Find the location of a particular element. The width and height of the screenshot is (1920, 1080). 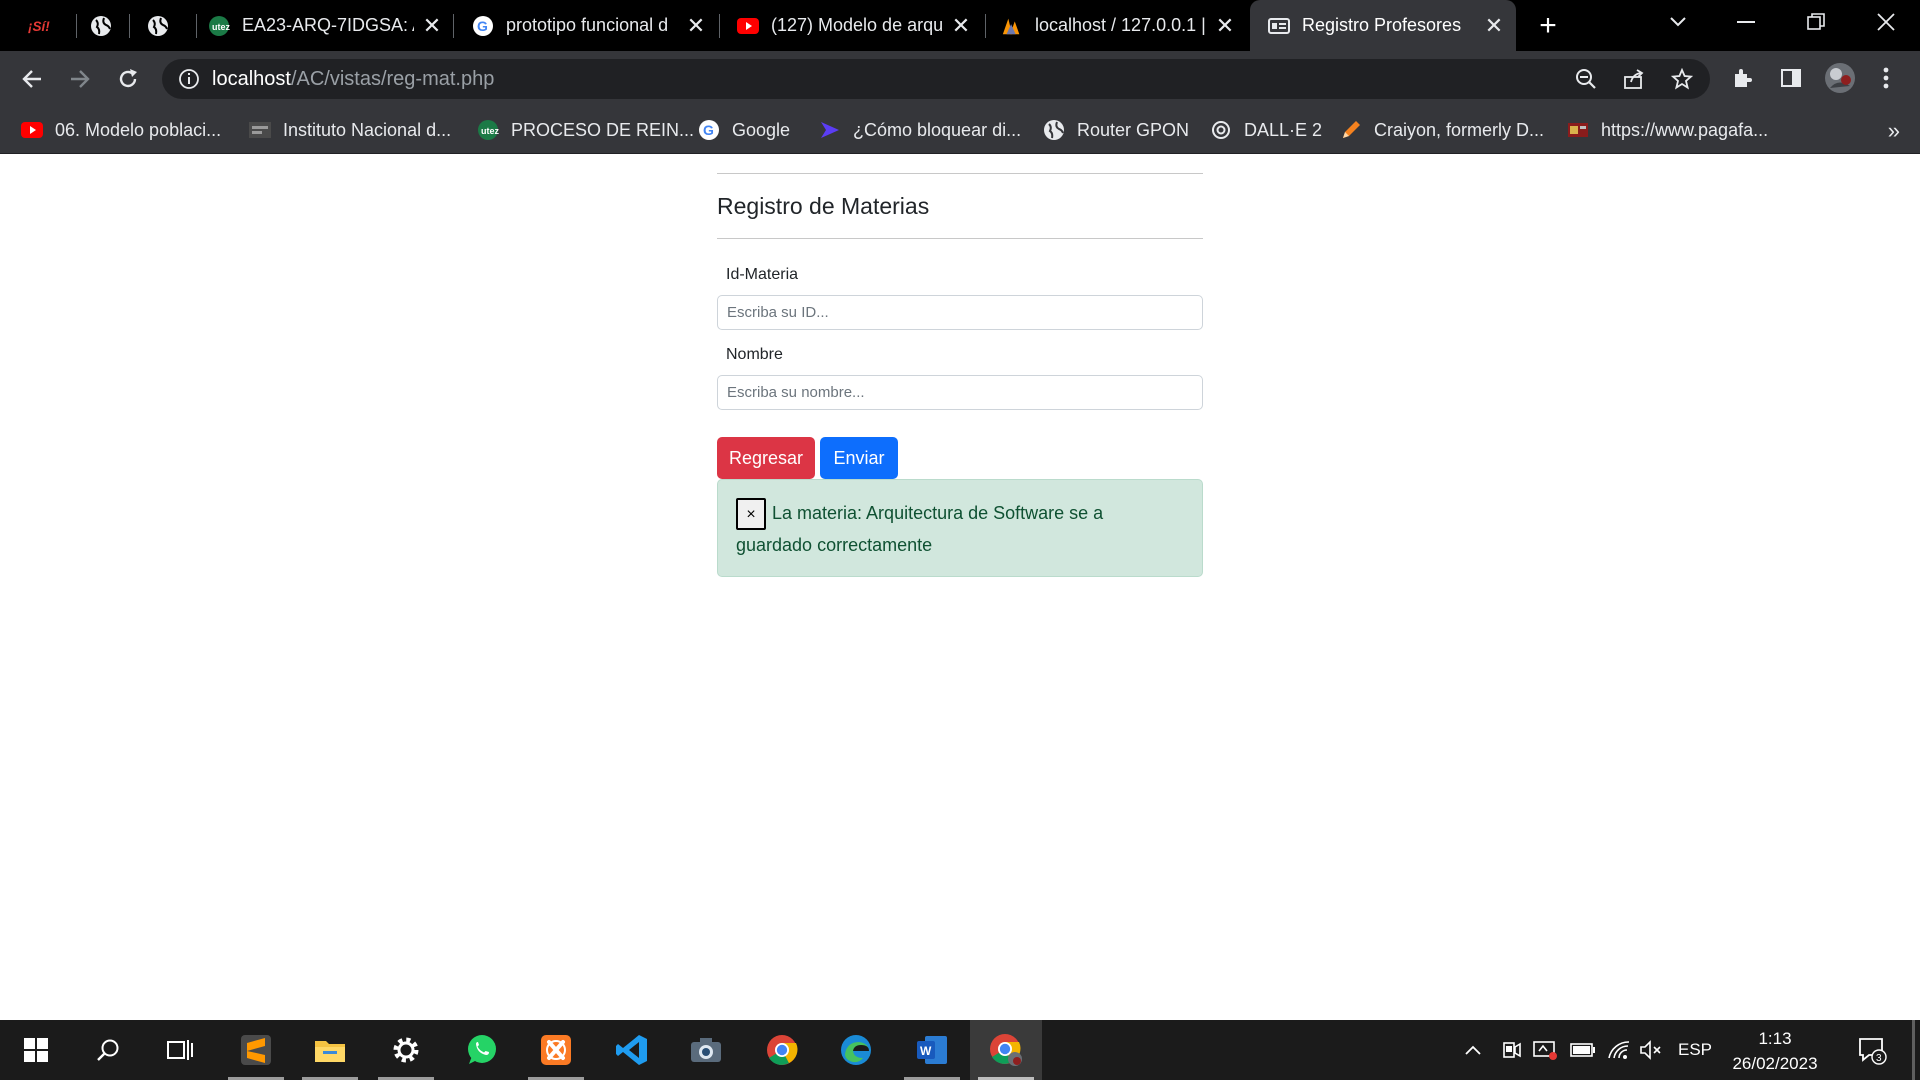

pencil-icon is located at coordinates (1351, 130).